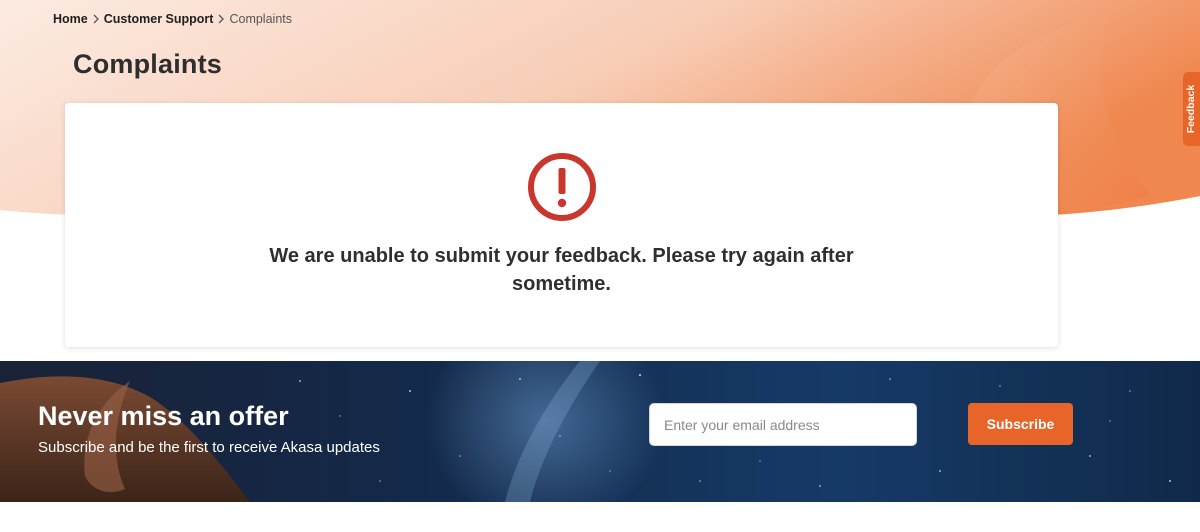  What do you see at coordinates (1020, 424) in the screenshot?
I see `subscribe-button: Subscribe` at bounding box center [1020, 424].